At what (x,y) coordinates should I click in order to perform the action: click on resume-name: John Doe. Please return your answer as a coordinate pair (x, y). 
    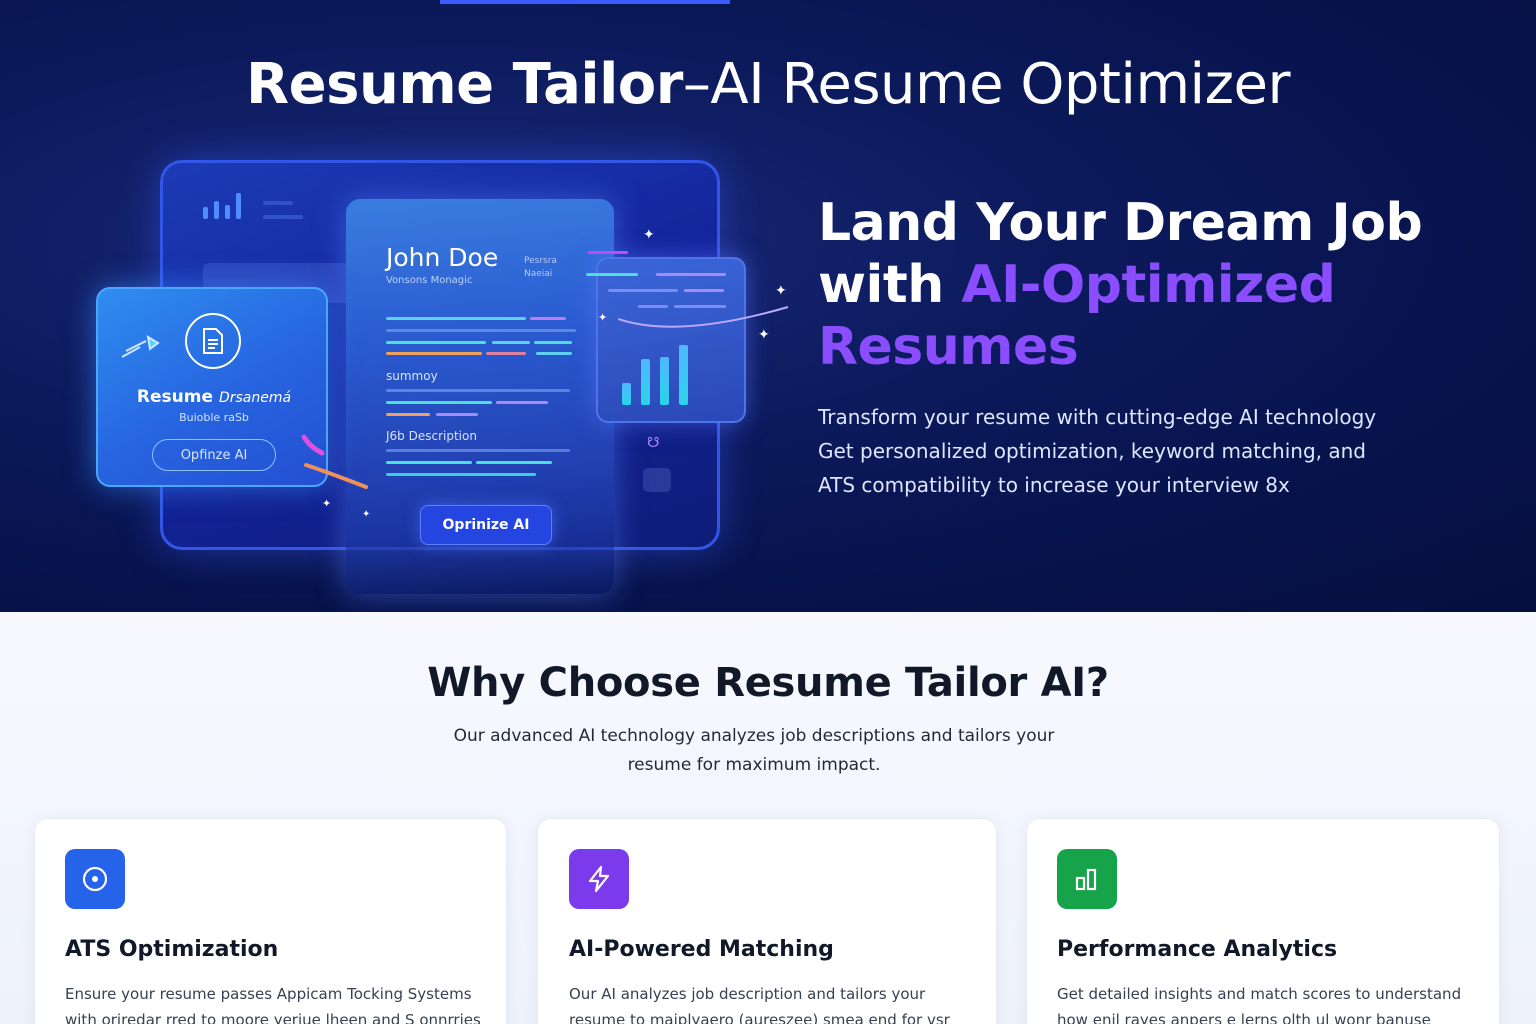
    Looking at the image, I should click on (442, 257).